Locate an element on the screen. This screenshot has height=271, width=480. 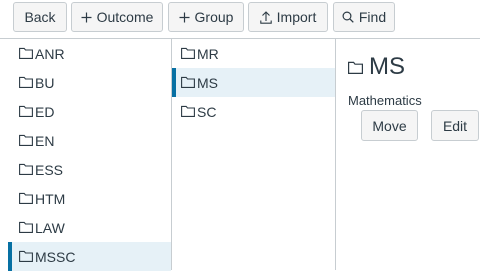
edit-button-label: Edit is located at coordinates (455, 125).